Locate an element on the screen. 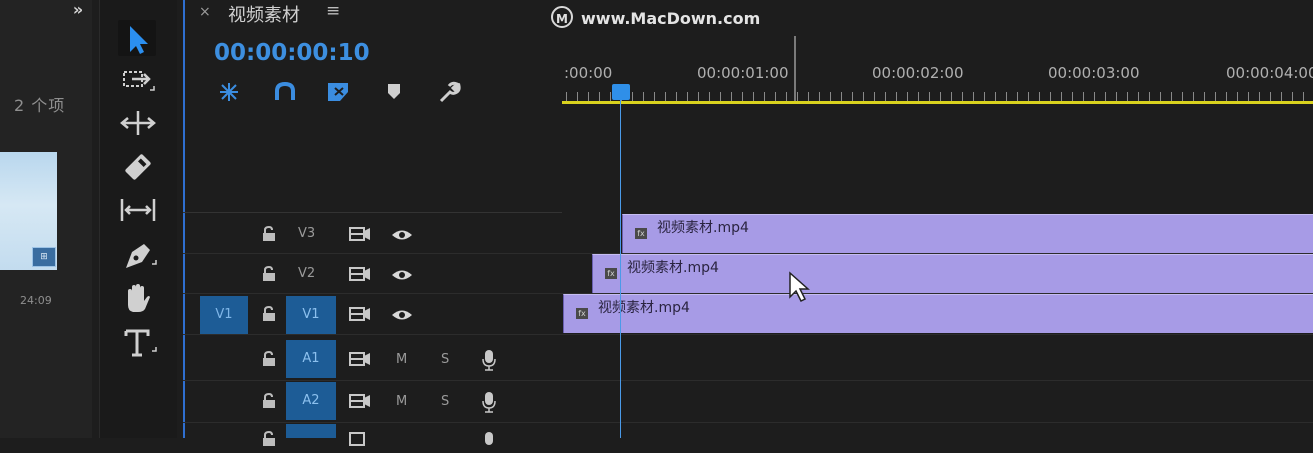 The image size is (1313, 453). track-target-a2: A2 is located at coordinates (311, 401).